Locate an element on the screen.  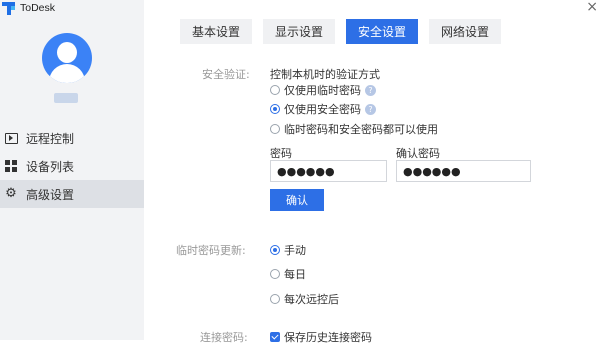
option-label: 手动 is located at coordinates (295, 250).